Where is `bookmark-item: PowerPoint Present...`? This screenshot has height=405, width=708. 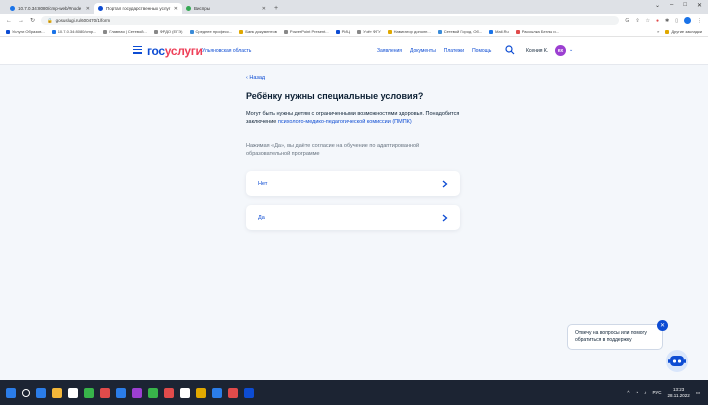
bookmark-item: PowerPoint Present... is located at coordinates (306, 31).